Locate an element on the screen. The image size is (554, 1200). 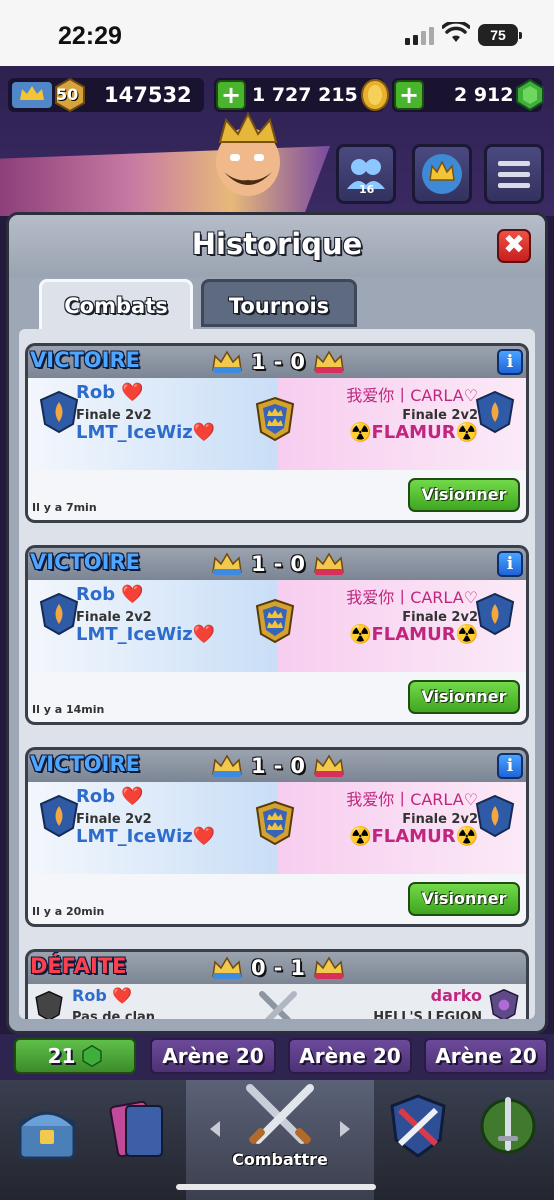
battle-time: Il y a 20min is located at coordinates (68, 911).